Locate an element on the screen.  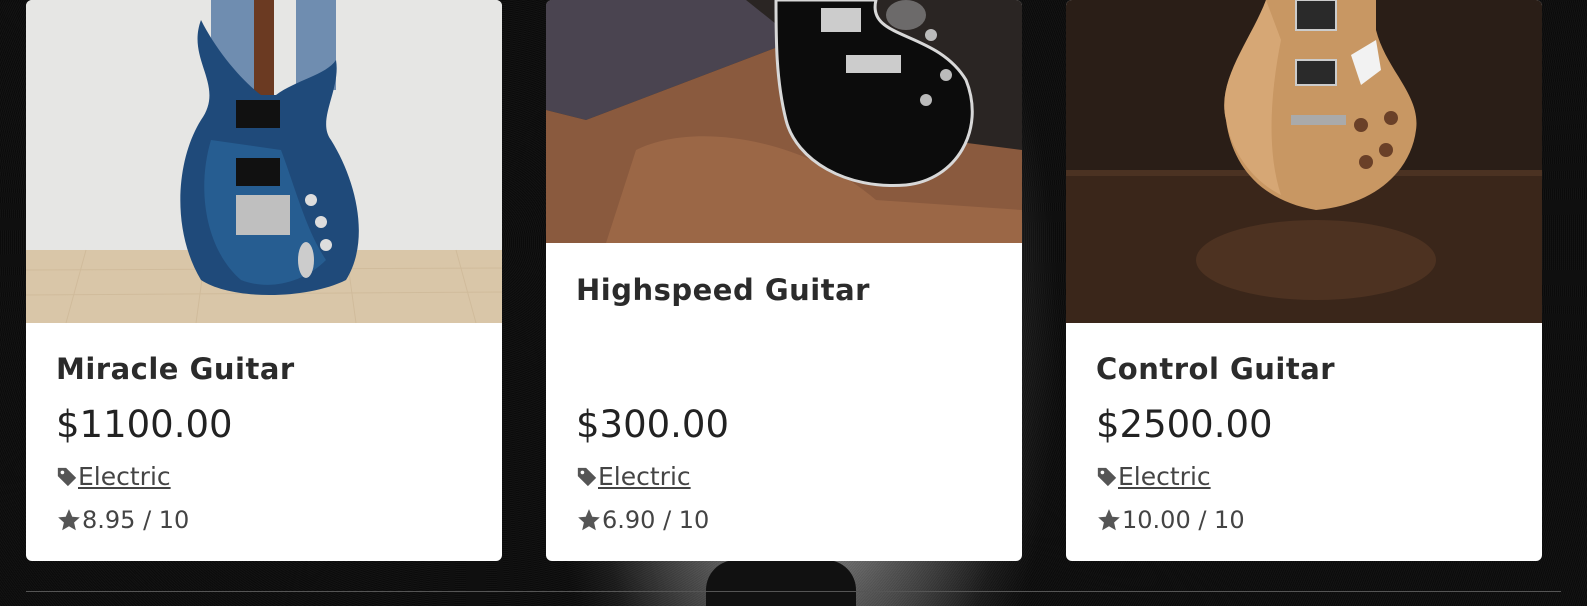
product-image-highspeed is located at coordinates (784, 121).